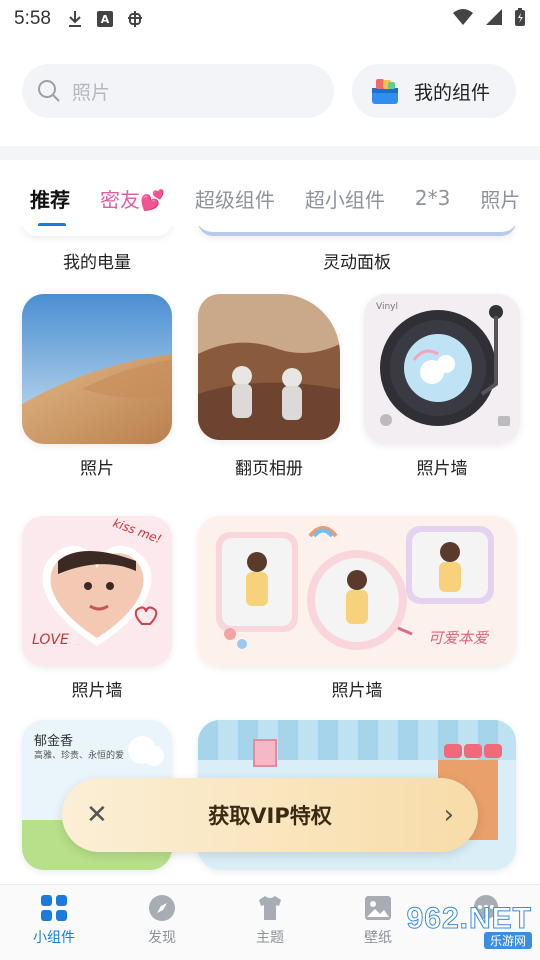 This screenshot has height=960, width=540. Describe the element at coordinates (50, 640) in the screenshot. I see `love-text: LOVE` at that location.